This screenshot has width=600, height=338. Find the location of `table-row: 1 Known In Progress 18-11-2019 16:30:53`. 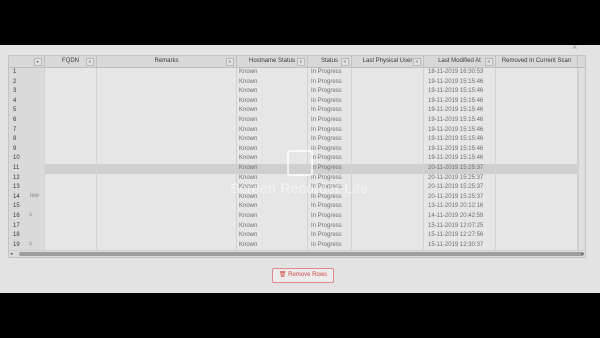

table-row: 1 Known In Progress 18-11-2019 16:30:53 is located at coordinates (297, 73).